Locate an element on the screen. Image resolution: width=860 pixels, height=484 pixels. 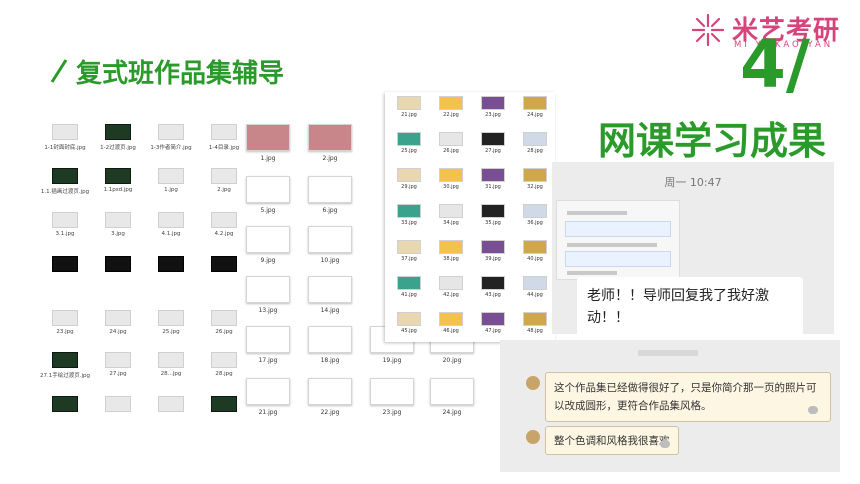
file-item: 27.1手绘过渡页.jpg is located at coordinates (65, 365).